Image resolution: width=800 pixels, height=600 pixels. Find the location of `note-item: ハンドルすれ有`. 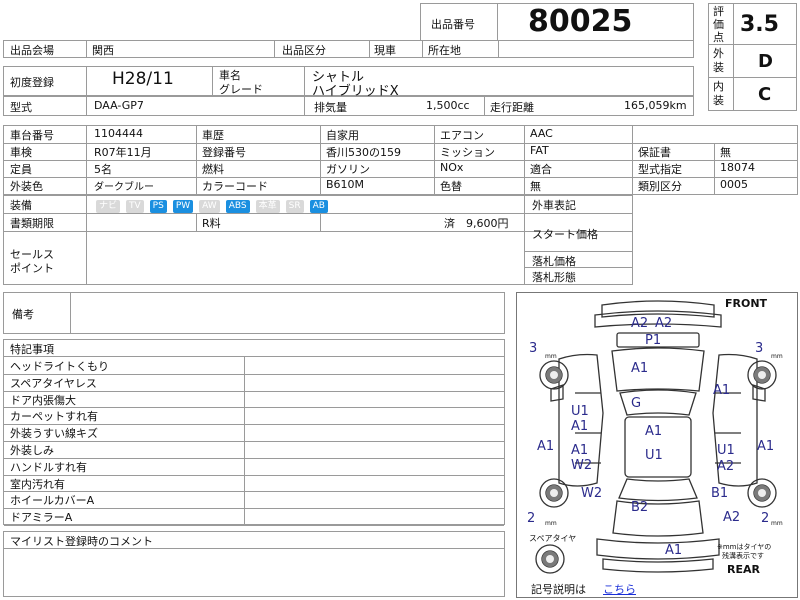

note-item: ハンドルすれ有 is located at coordinates (254, 467).